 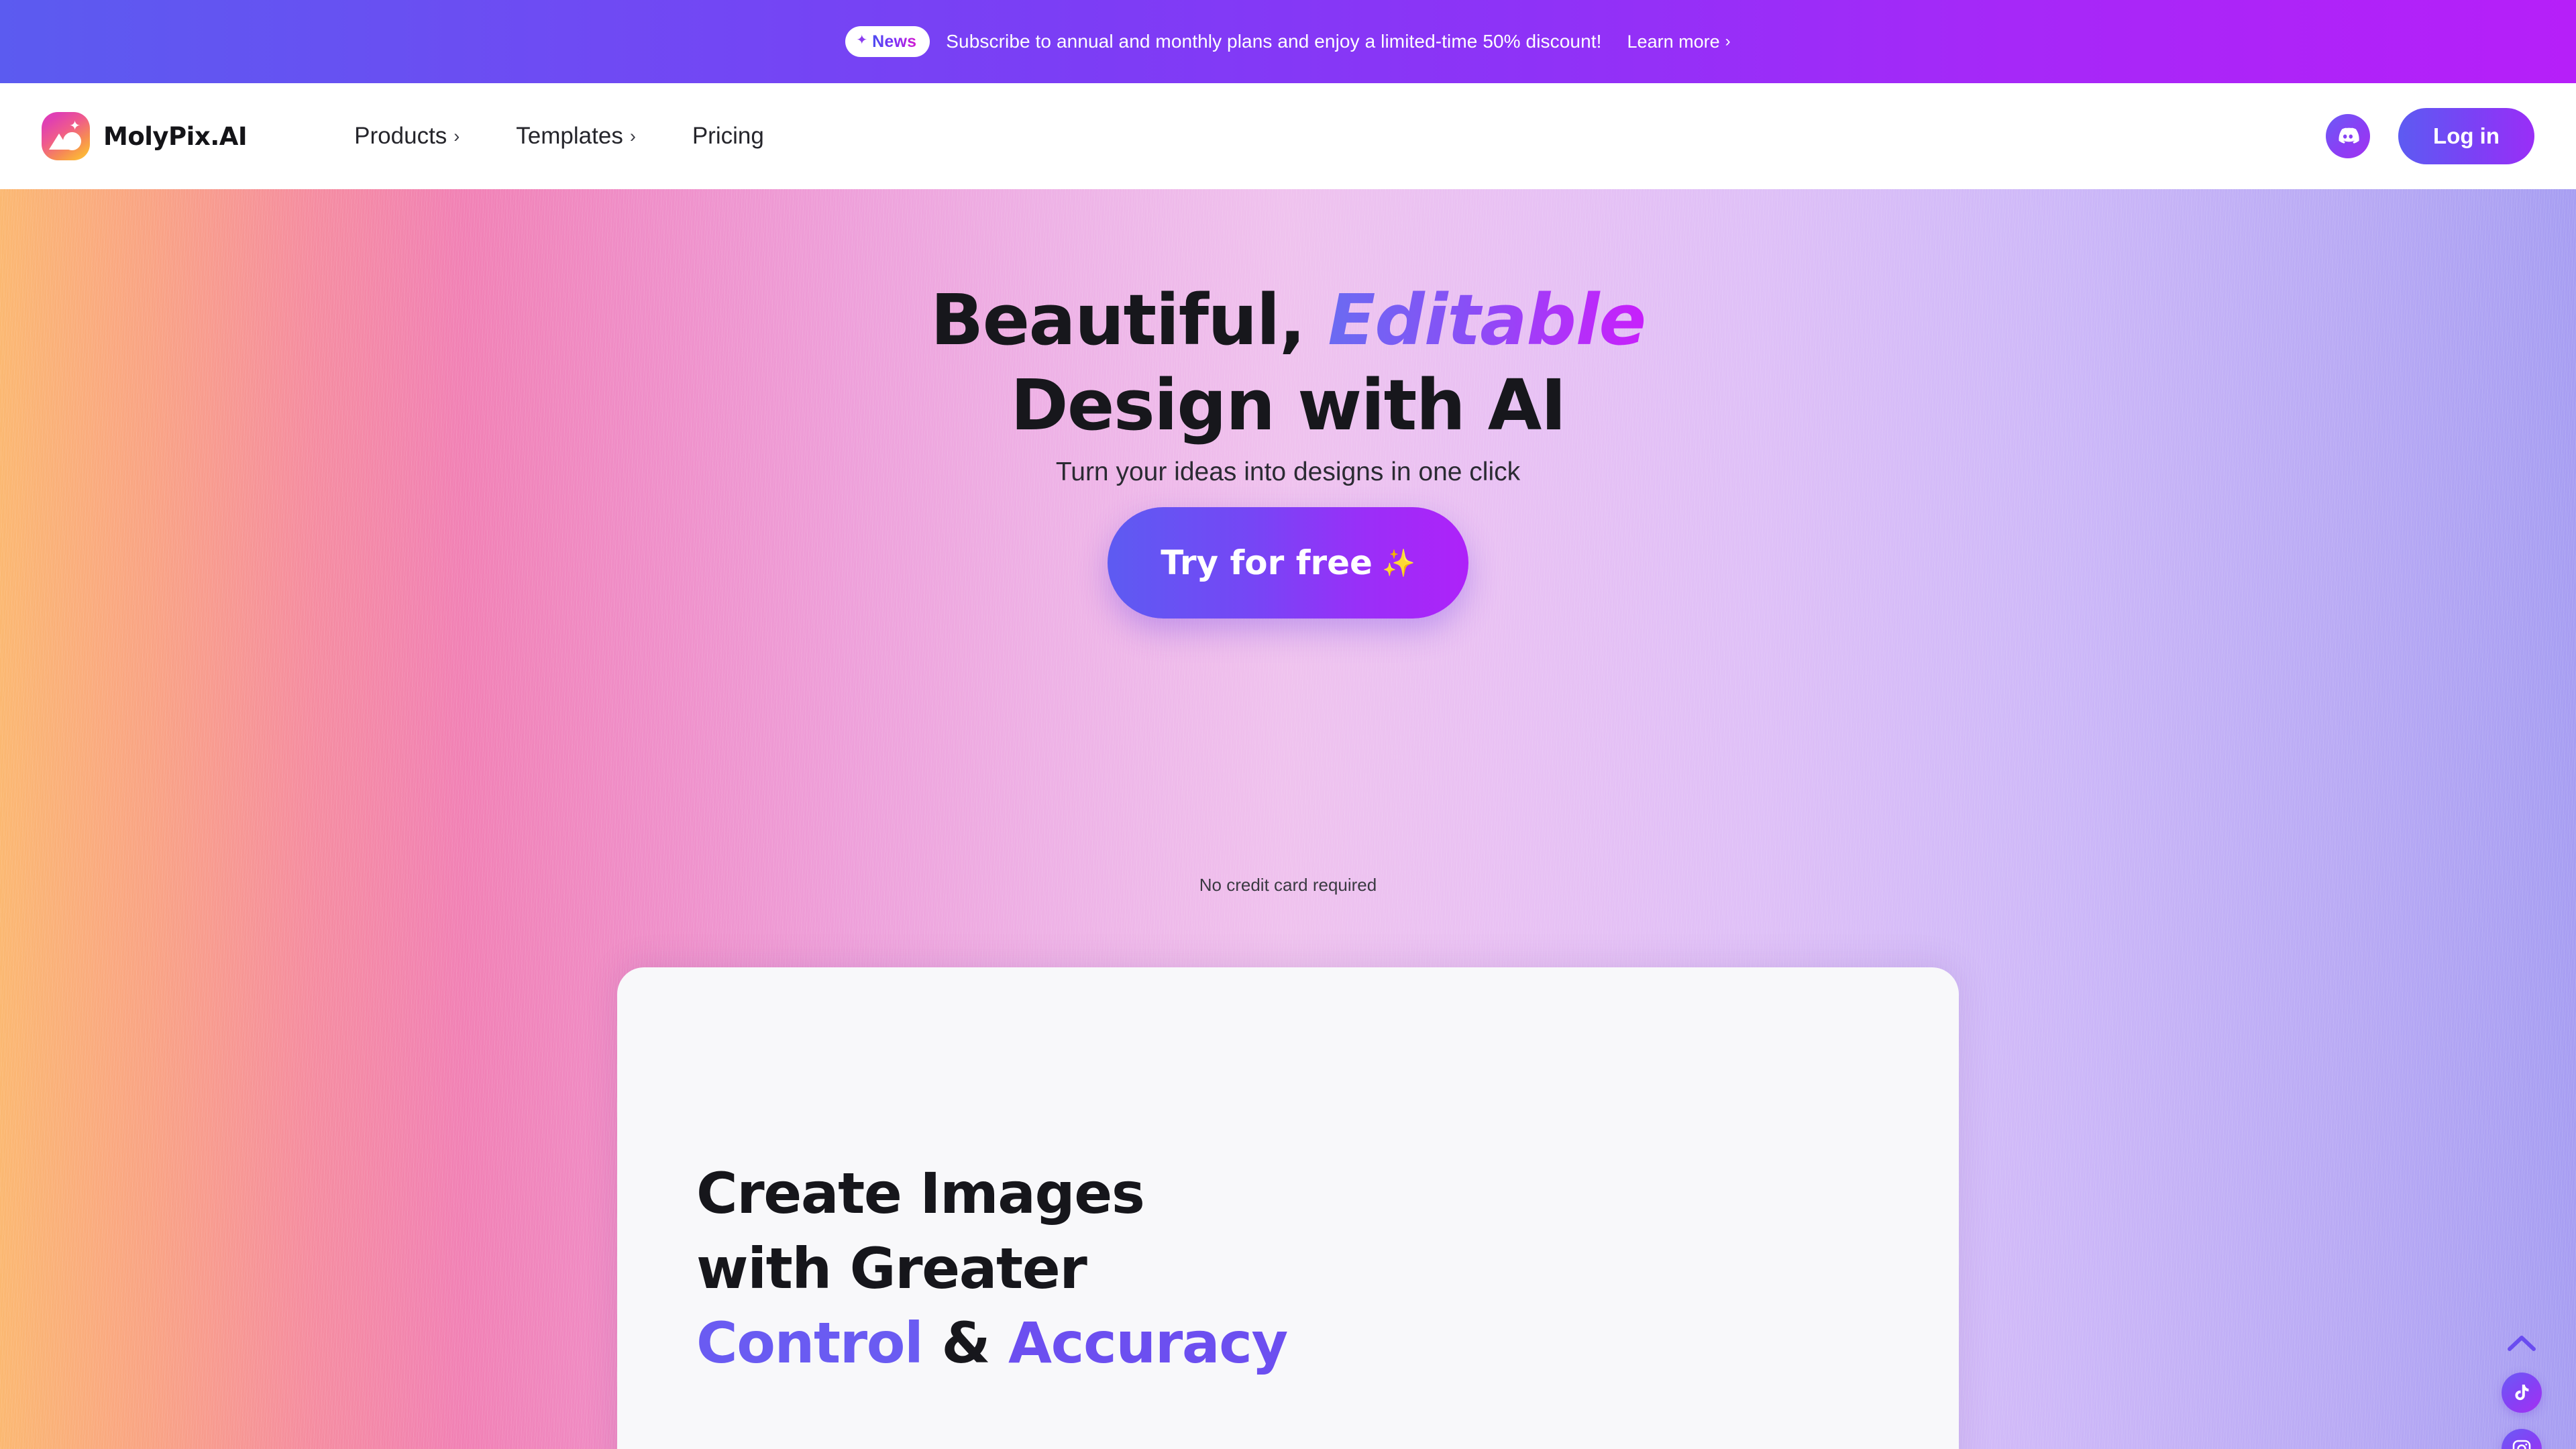 I want to click on nav-label: Products, so click(x=400, y=136).